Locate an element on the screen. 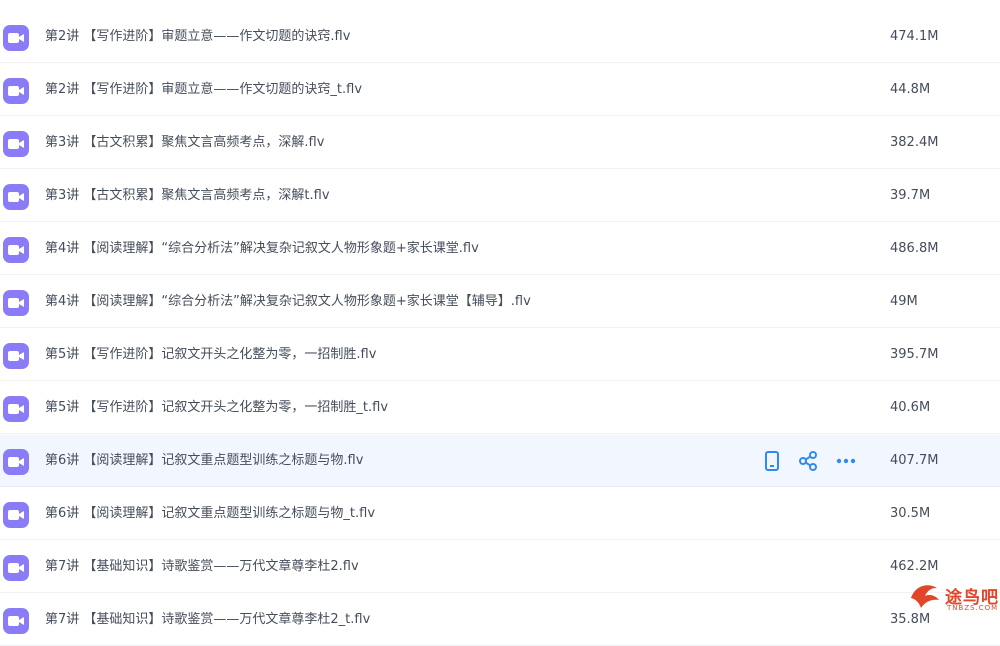  watermark-subtext: TNBZS.COM is located at coordinates (973, 608).